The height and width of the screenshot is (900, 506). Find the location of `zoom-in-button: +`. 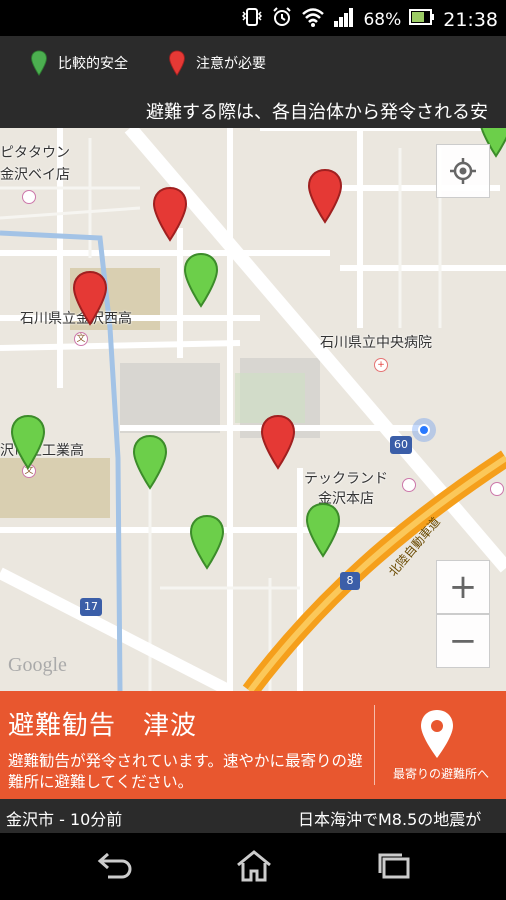

zoom-in-button: + is located at coordinates (463, 587).